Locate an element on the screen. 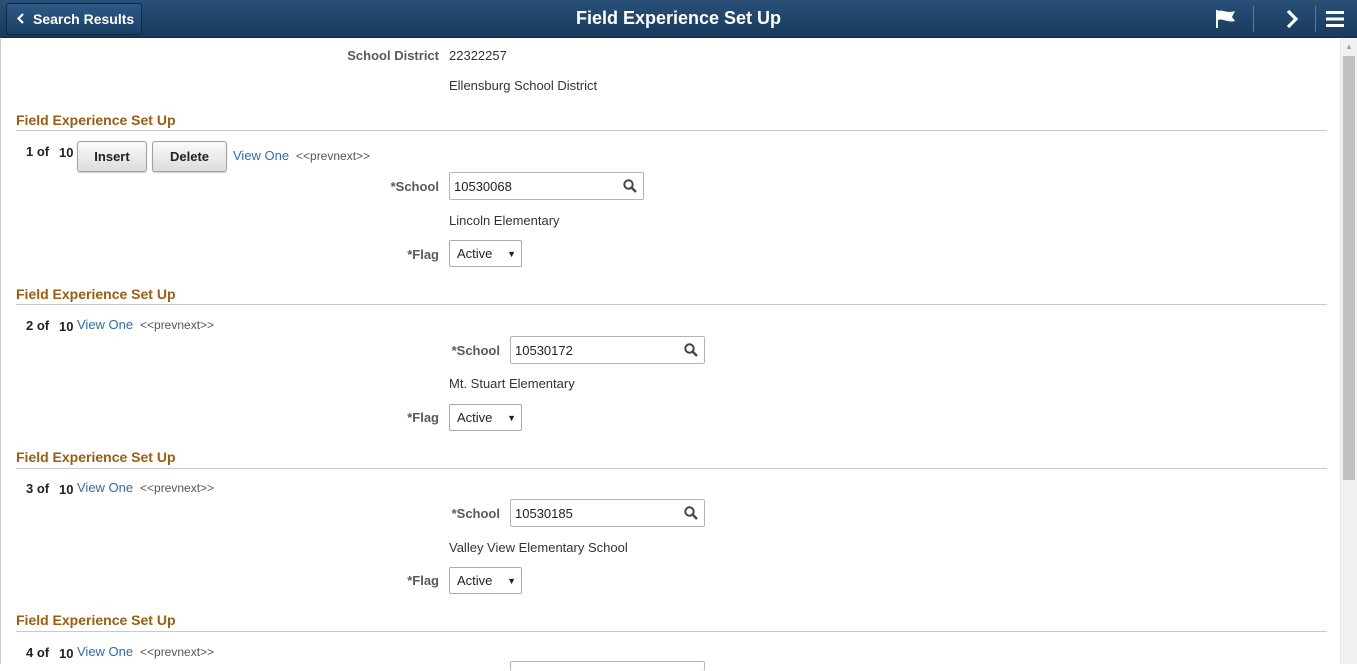 This screenshot has height=671, width=1357. school-input: 10530172 is located at coordinates (607, 350).